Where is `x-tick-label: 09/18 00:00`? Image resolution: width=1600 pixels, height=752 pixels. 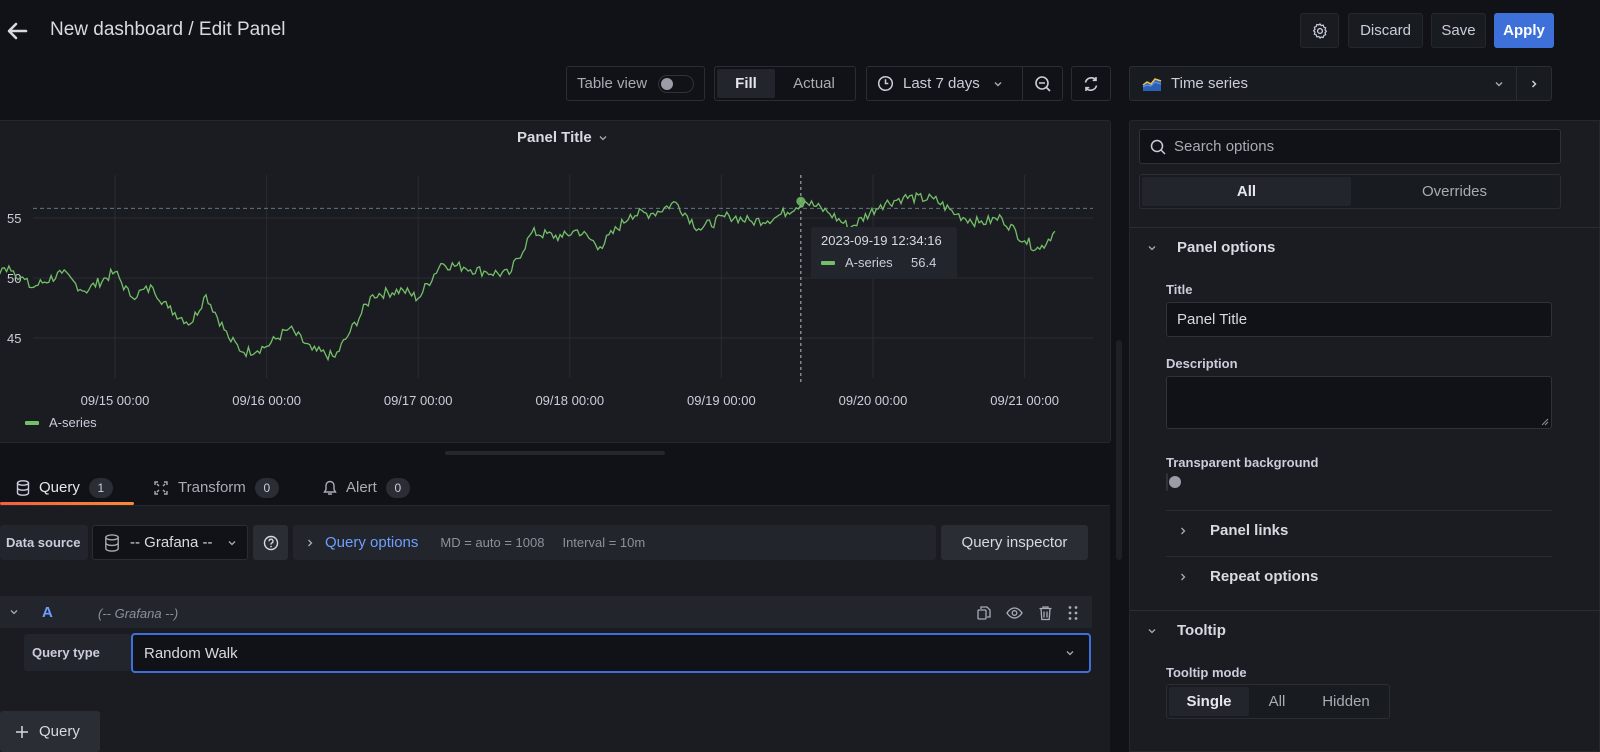
x-tick-label: 09/18 00:00 is located at coordinates (569, 400).